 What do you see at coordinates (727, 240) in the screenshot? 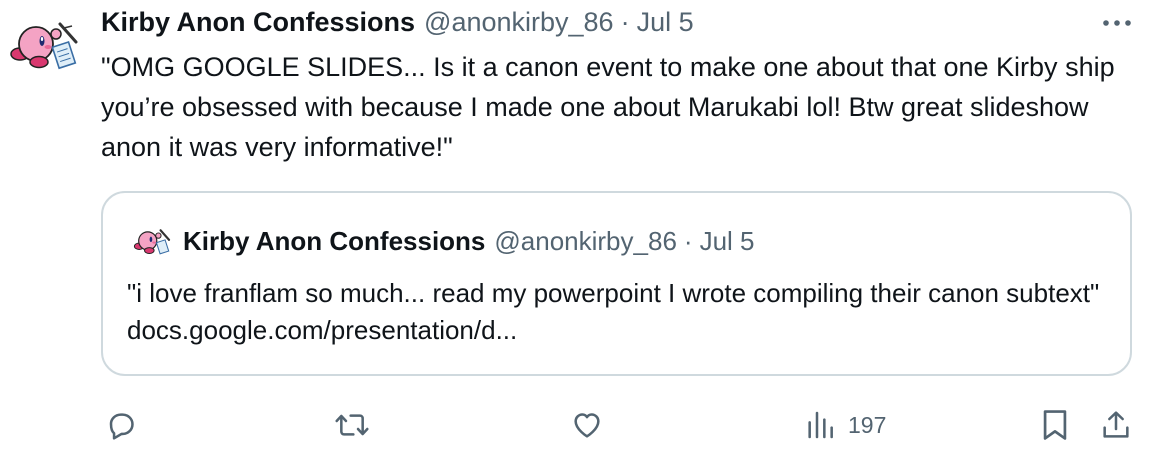
I see `quoted-tweet-date: Jul 5` at bounding box center [727, 240].